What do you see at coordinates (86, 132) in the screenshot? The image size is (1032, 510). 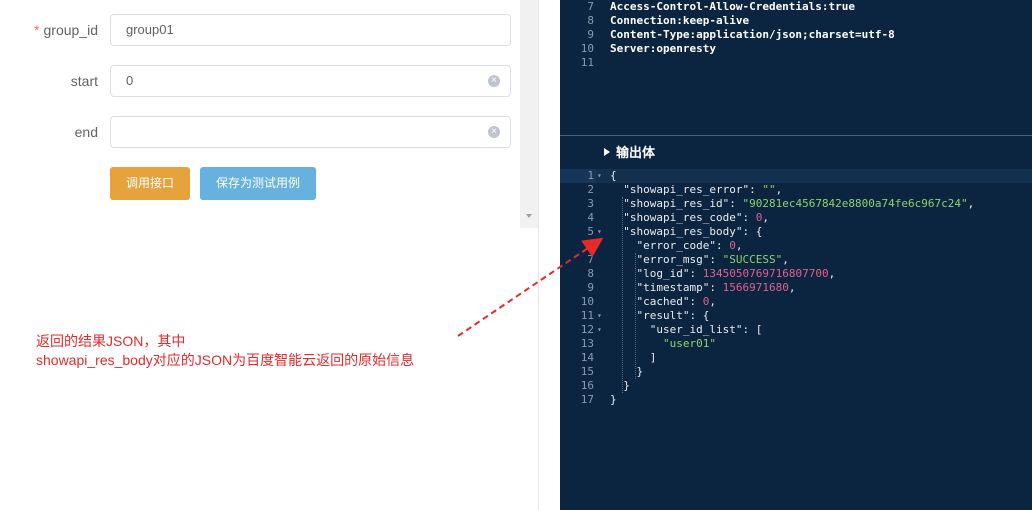 I see `end-label: end` at bounding box center [86, 132].